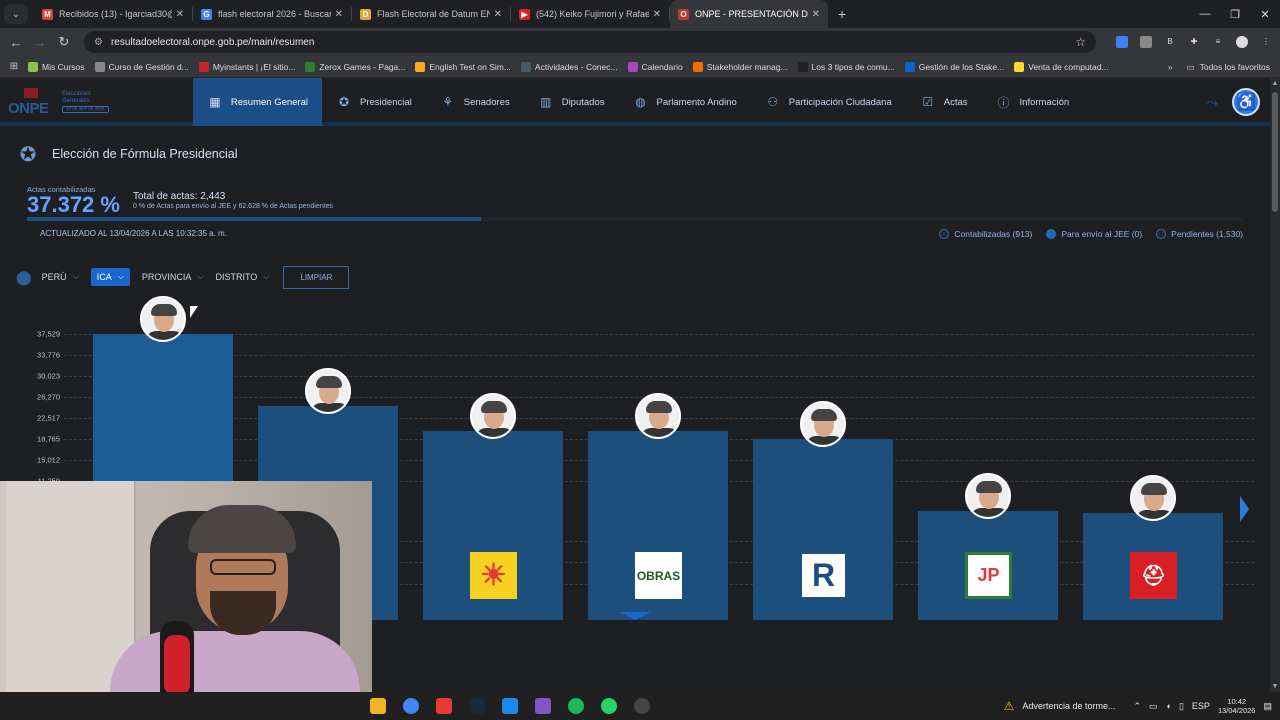 Image resolution: width=1280 pixels, height=720 pixels. Describe the element at coordinates (1275, 152) in the screenshot. I see `scrollbar-thumb` at that location.